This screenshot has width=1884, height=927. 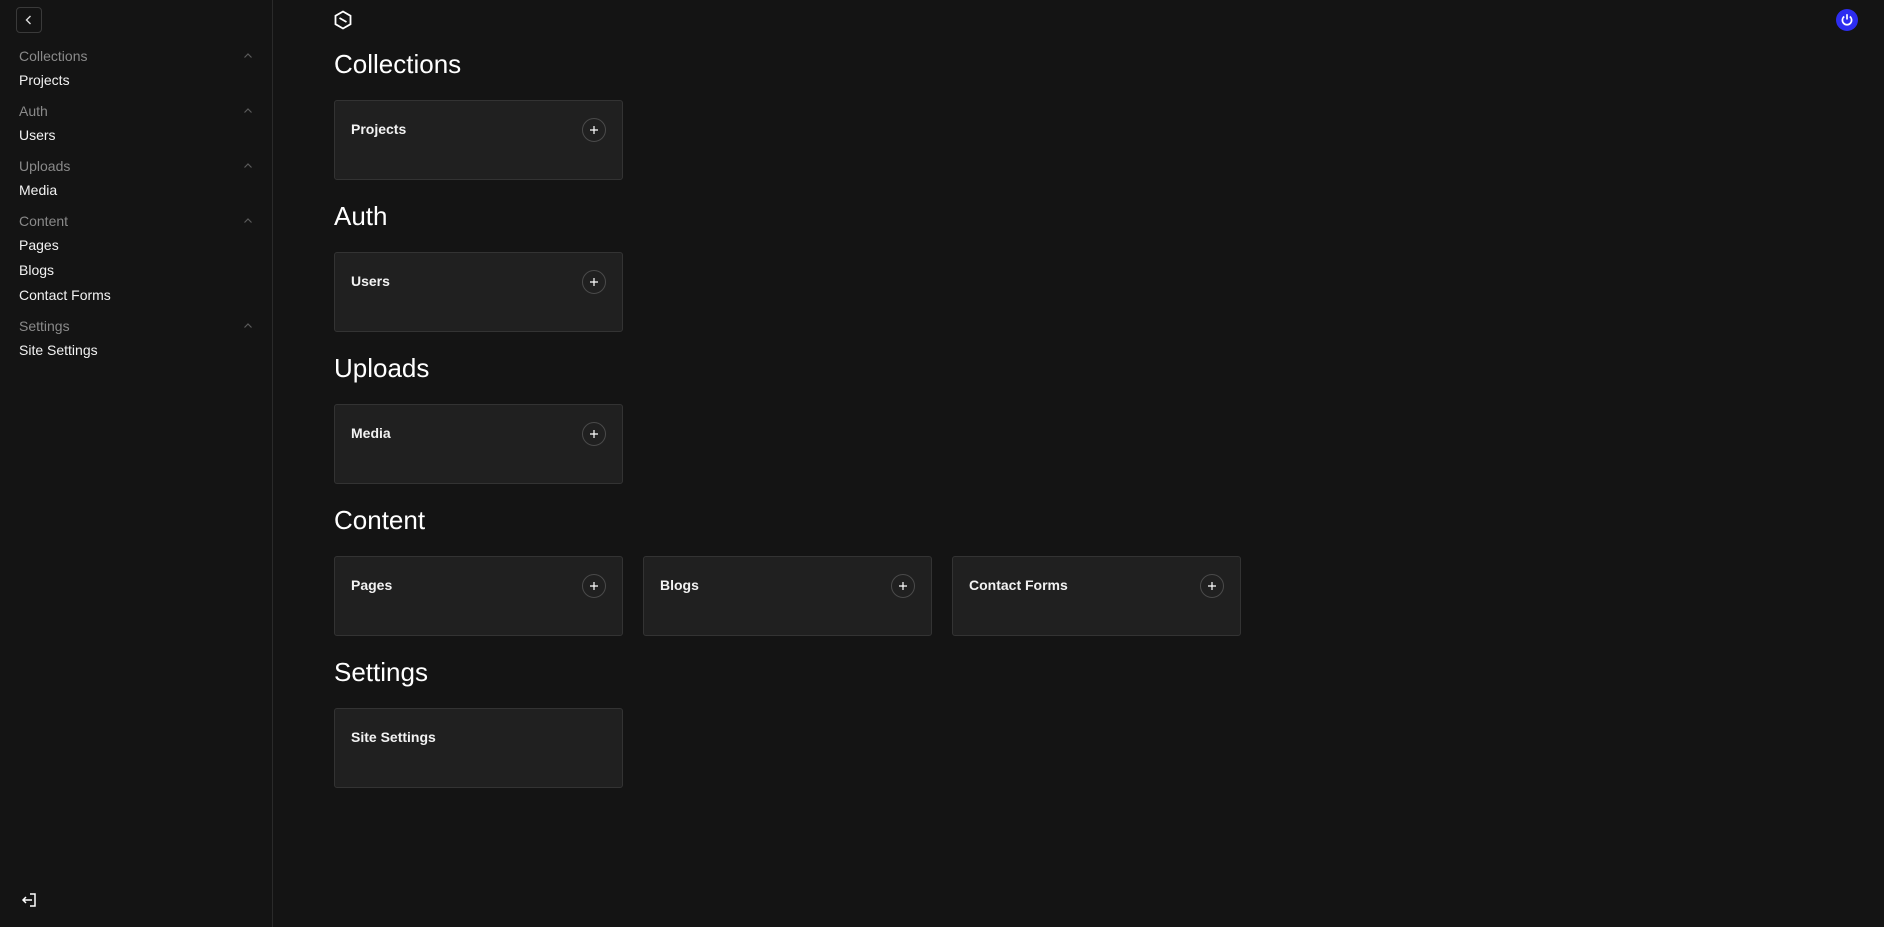 I want to click on create-contact-forms-button, so click(x=1212, y=586).